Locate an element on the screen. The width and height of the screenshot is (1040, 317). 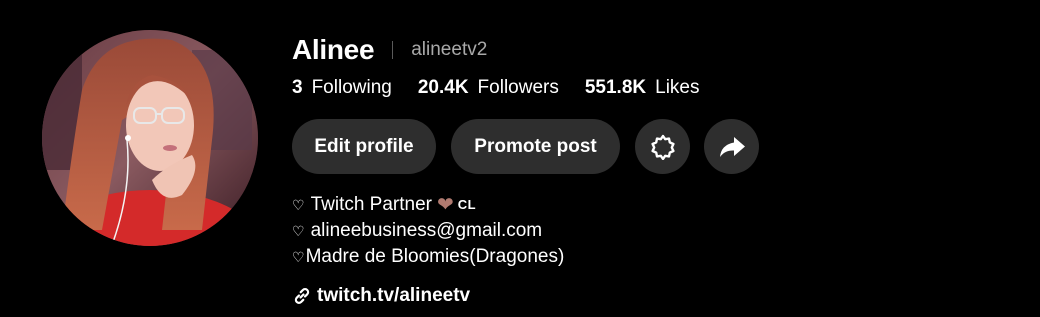
name-divider is located at coordinates (393, 50).